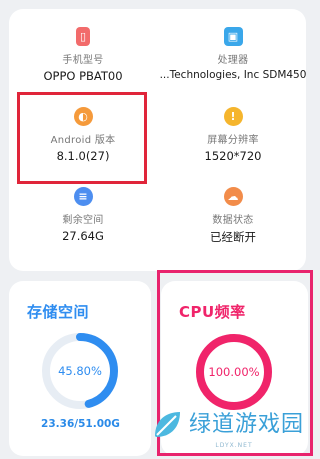  I want to click on storage-percent: 45.80%, so click(80, 371).